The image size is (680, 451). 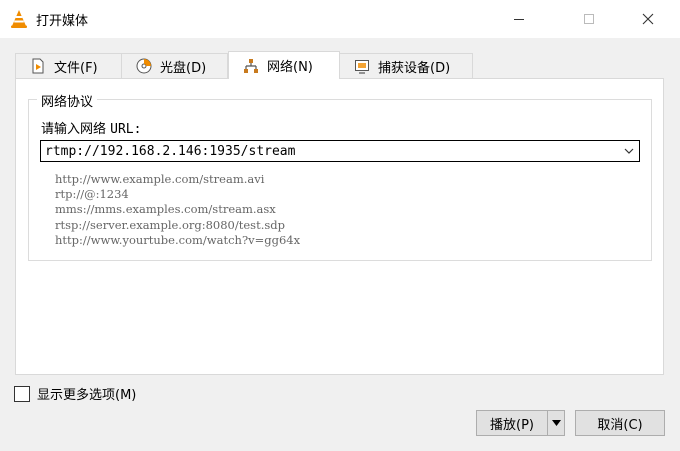 I want to click on close-icon, so click(x=648, y=19).